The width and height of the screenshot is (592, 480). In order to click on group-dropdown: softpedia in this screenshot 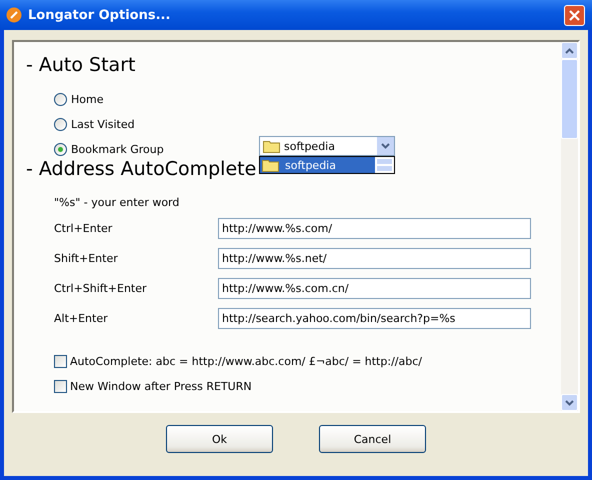, I will do `click(327, 146)`.